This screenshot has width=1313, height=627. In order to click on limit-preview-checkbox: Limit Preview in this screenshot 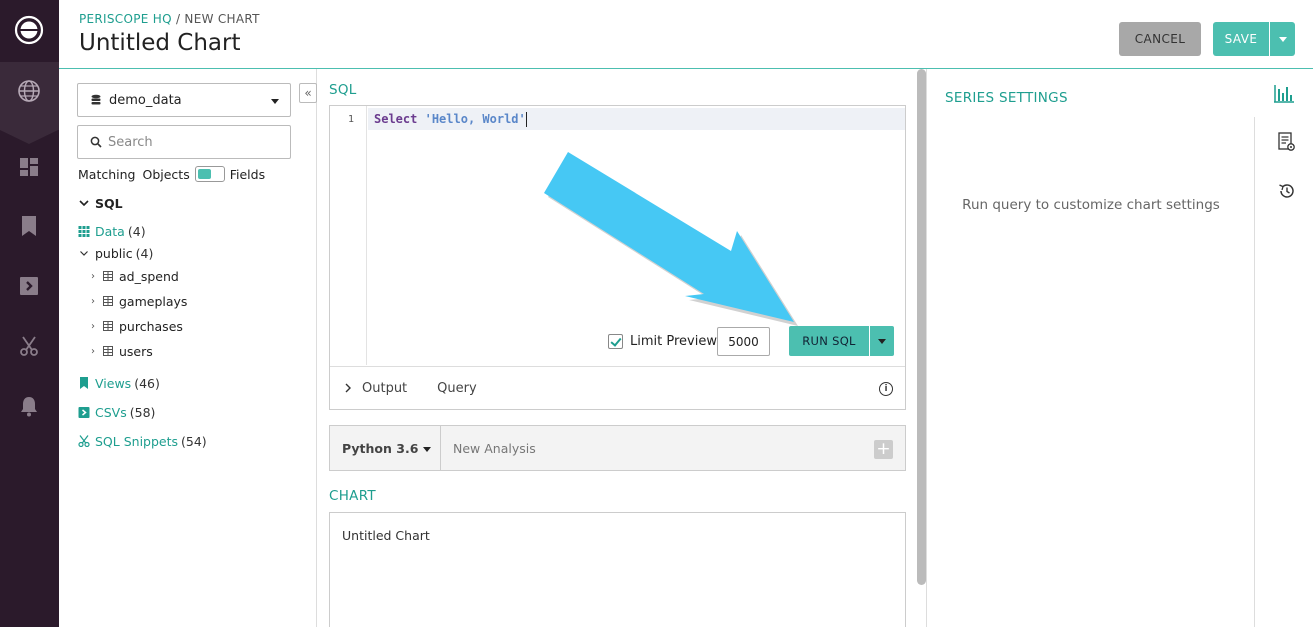, I will do `click(662, 341)`.